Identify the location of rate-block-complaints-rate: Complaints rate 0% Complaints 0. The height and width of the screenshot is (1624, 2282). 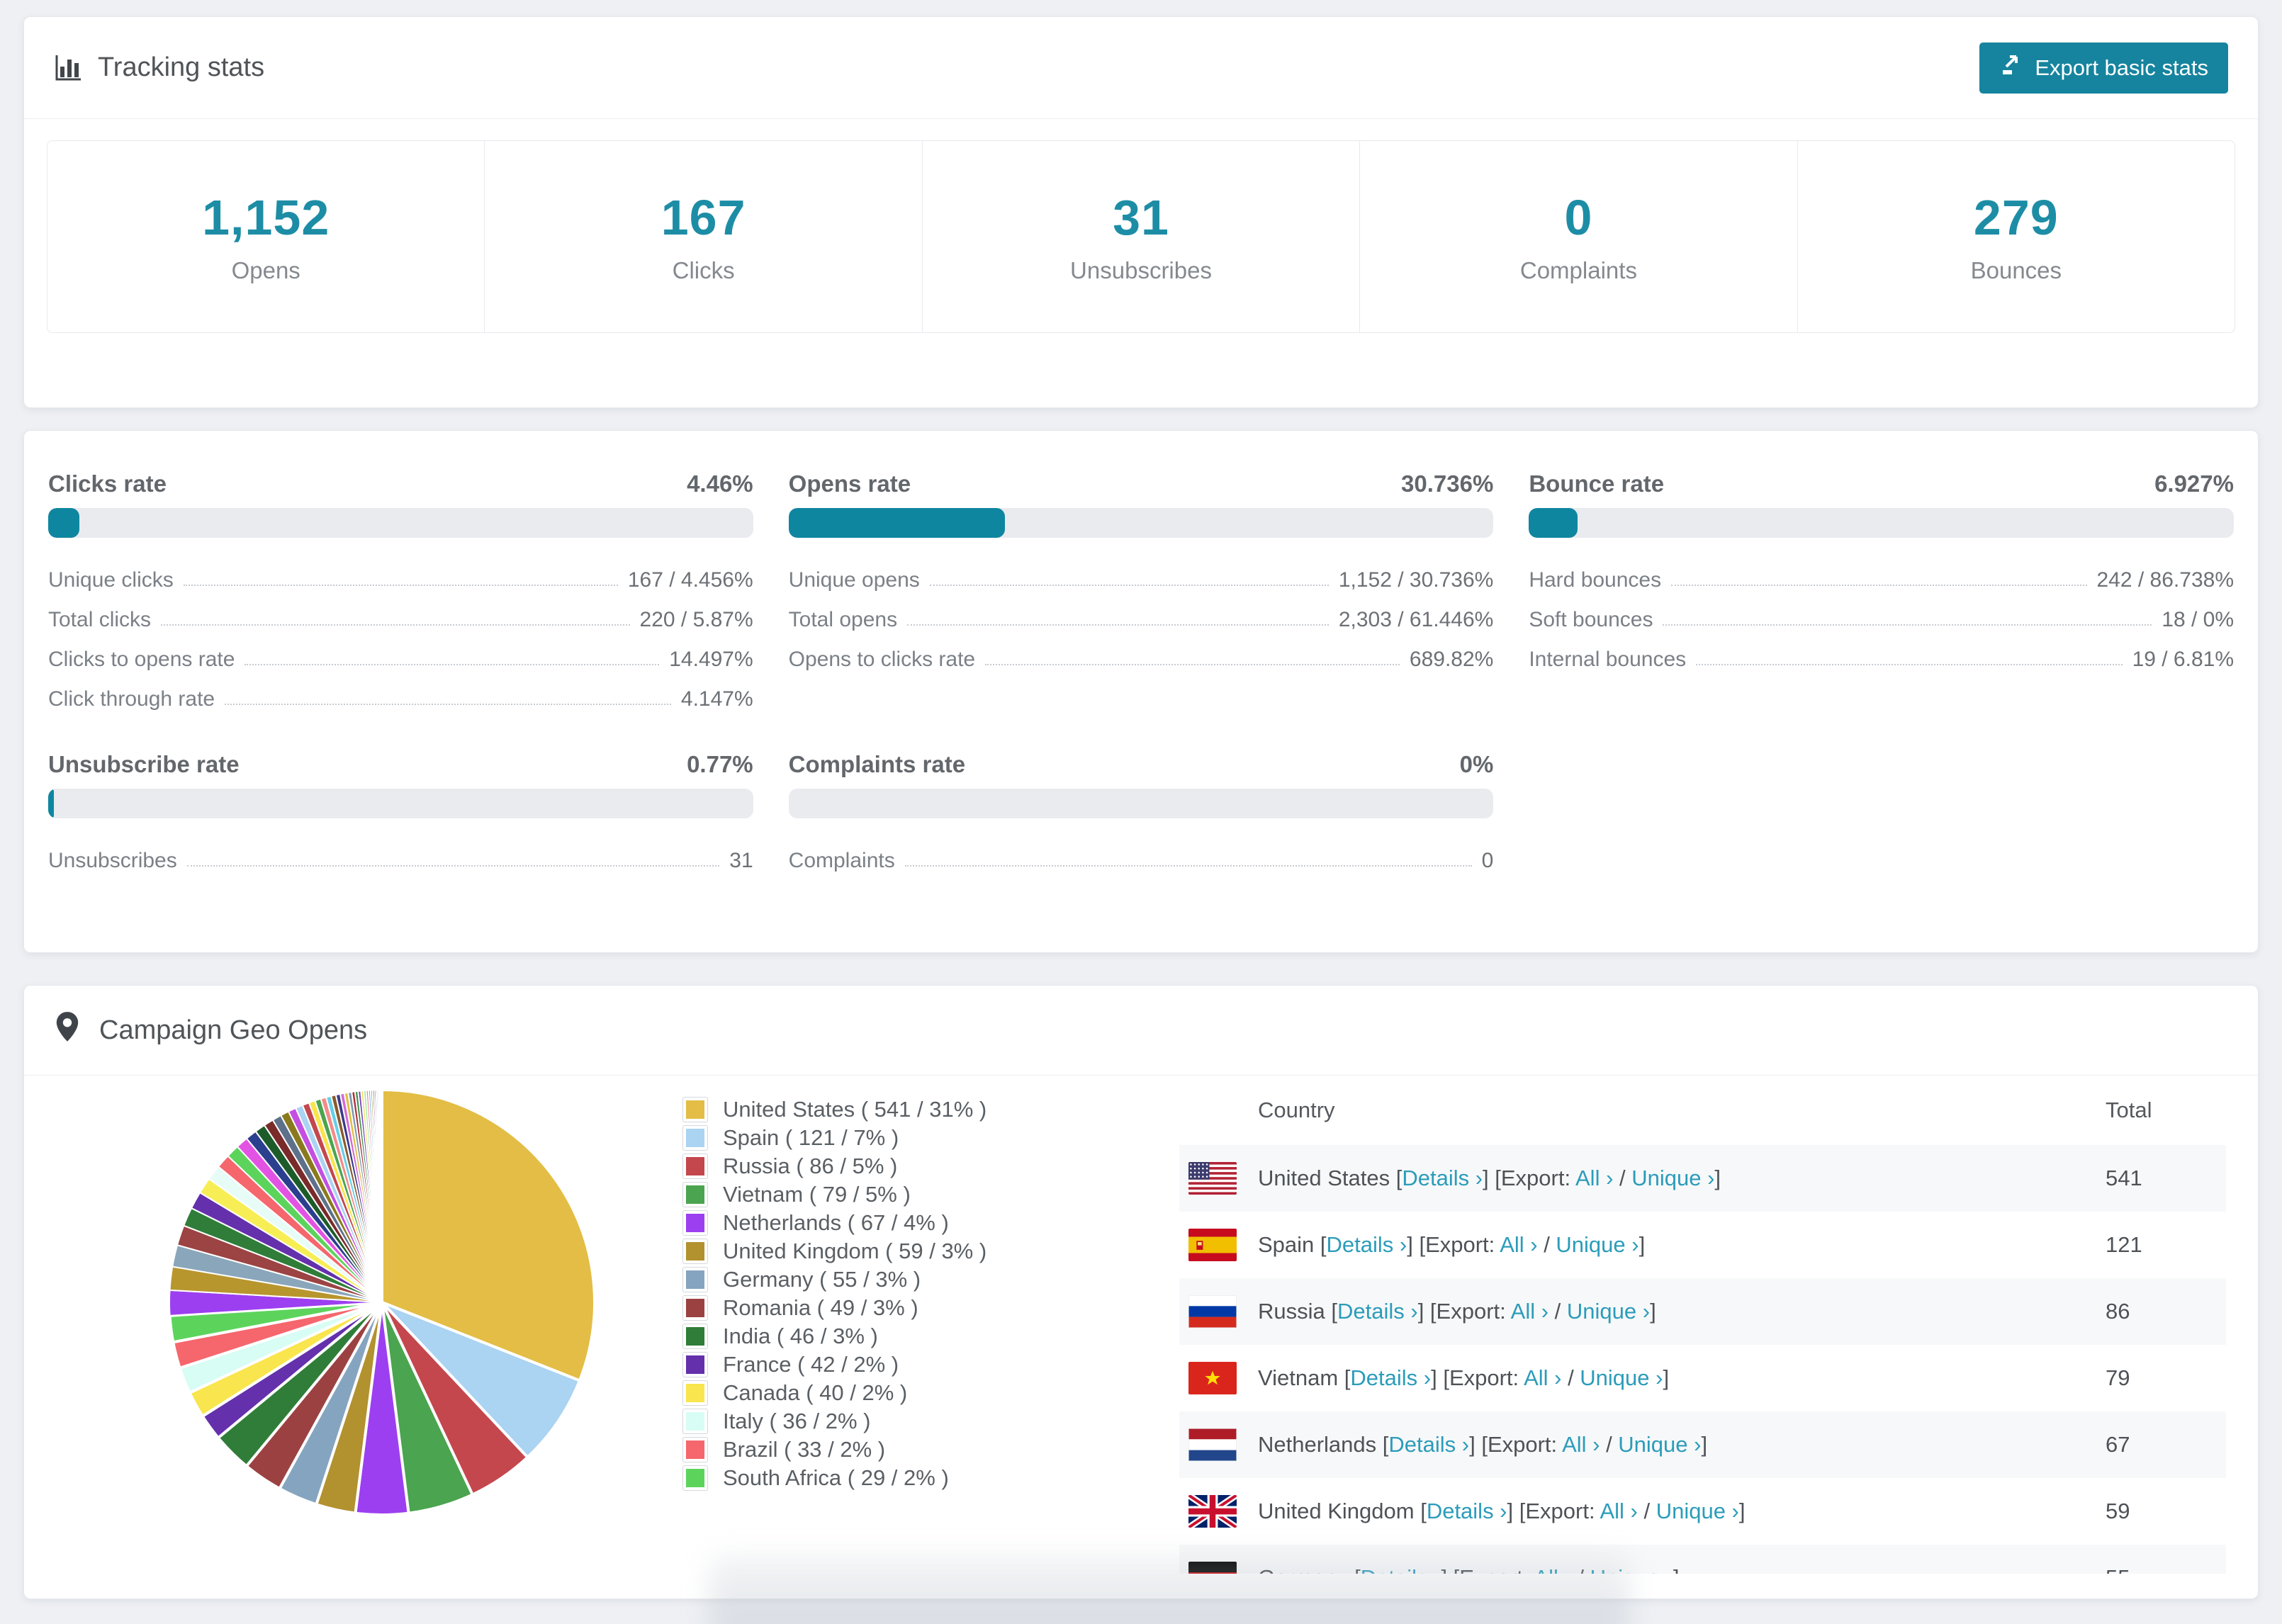
(1141, 812).